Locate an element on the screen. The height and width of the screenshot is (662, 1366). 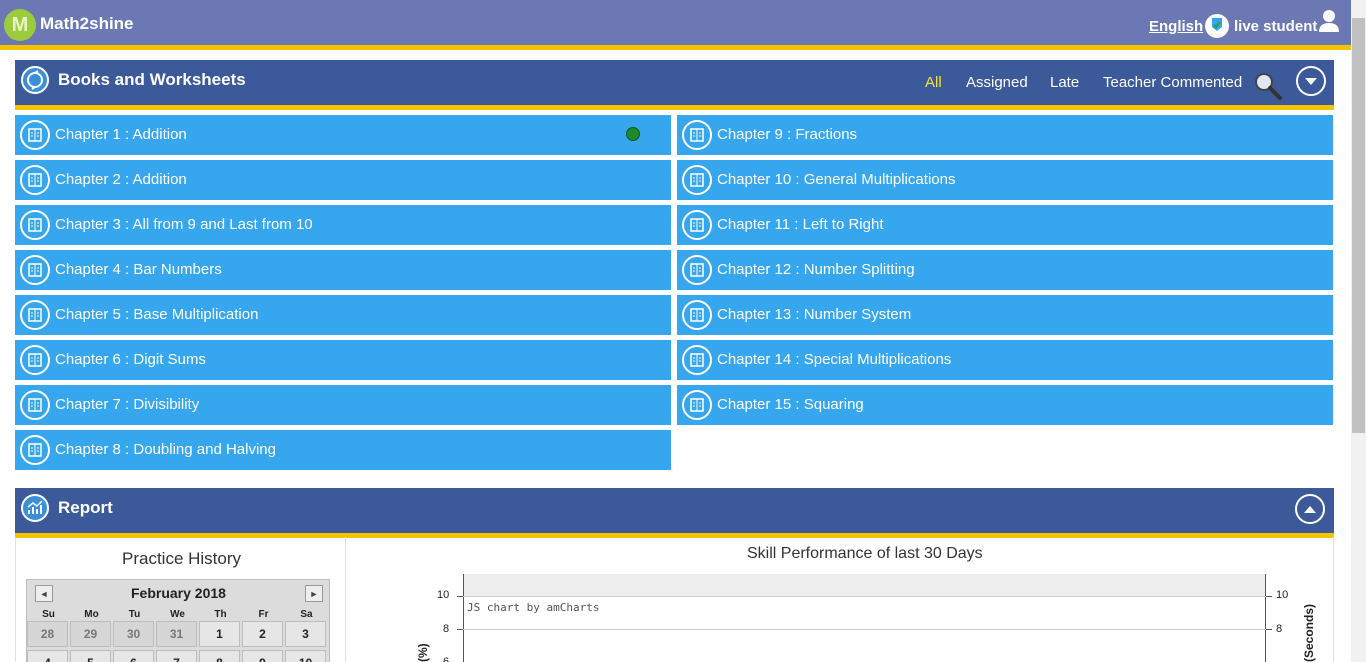
skill-performance-title: Skill Performance of last 30 Days is located at coordinates (865, 553).